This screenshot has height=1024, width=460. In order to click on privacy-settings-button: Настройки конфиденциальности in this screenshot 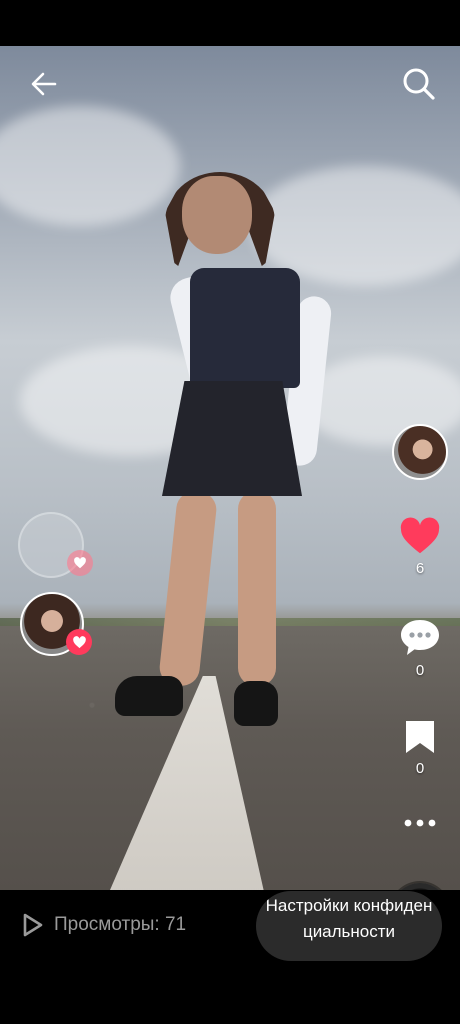, I will do `click(349, 926)`.